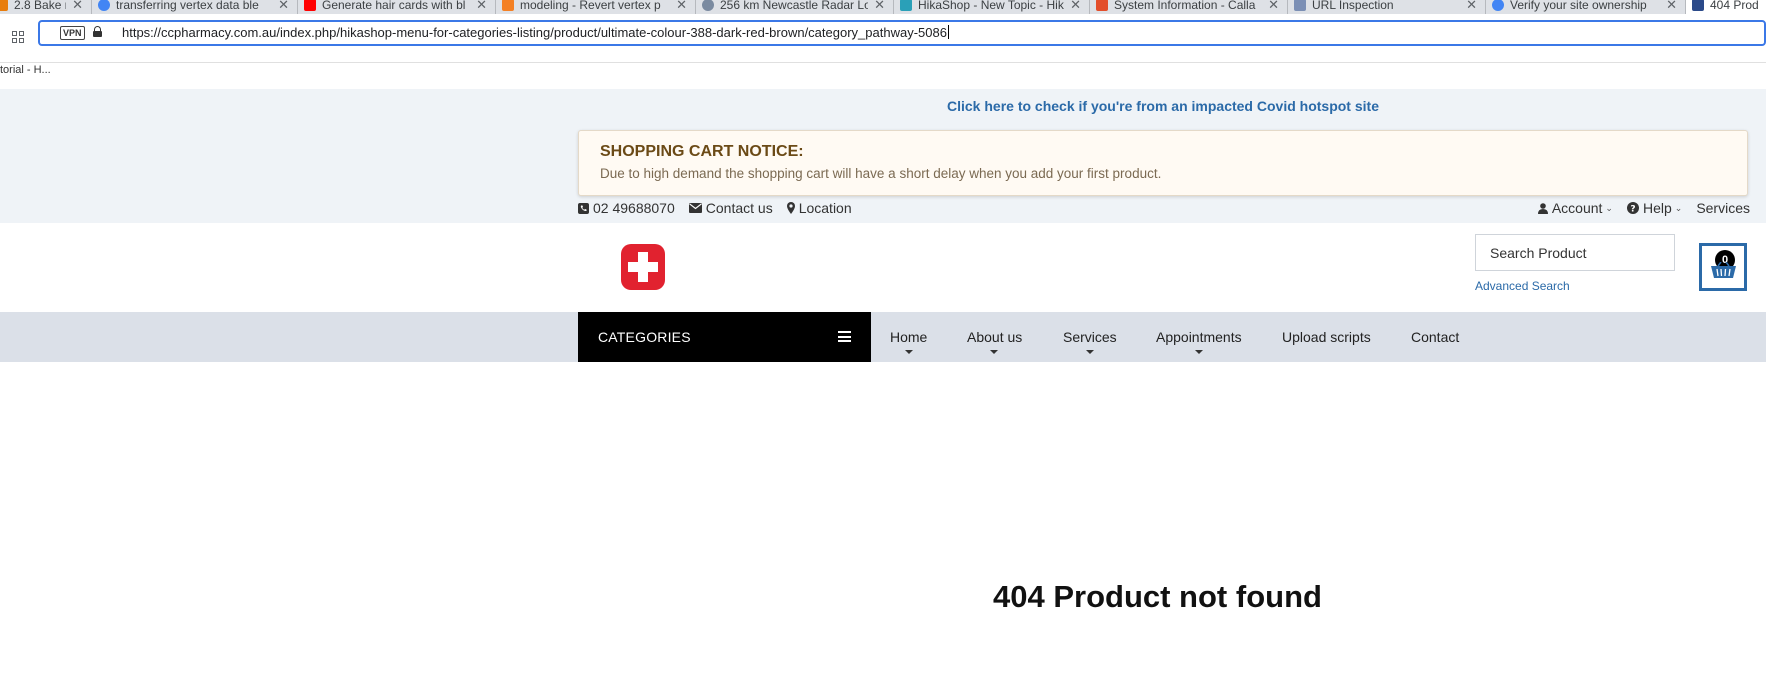 The image size is (1766, 675). I want to click on utility-bar-left: 02 49688070 Contact us Location, so click(722, 208).